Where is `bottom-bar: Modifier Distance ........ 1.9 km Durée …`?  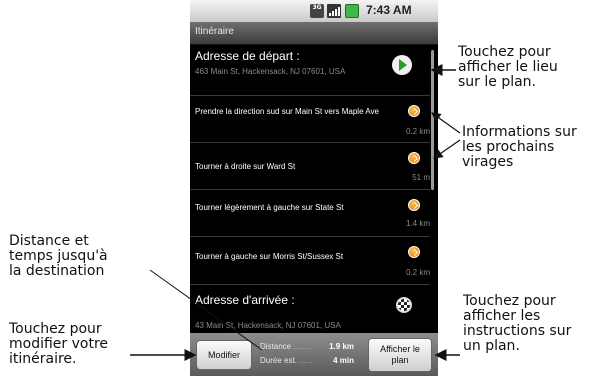 bottom-bar: Modifier Distance ........ 1.9 km Durée … is located at coordinates (314, 354).